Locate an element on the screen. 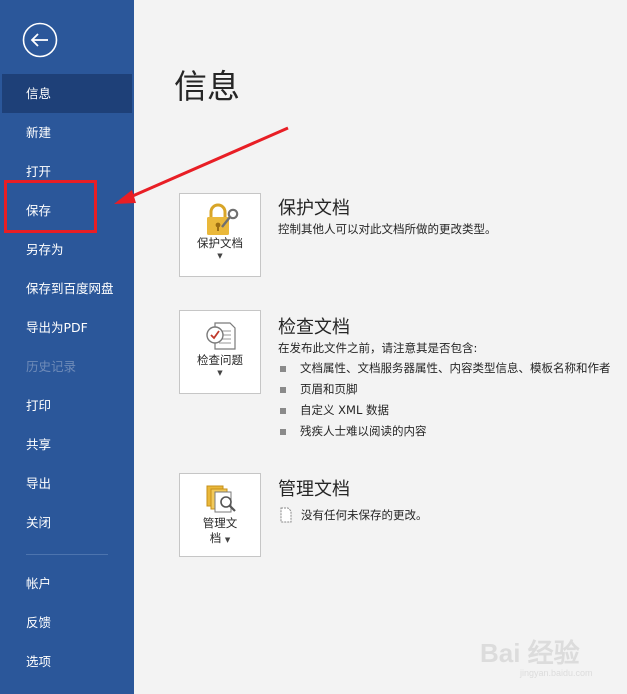  nav-divider is located at coordinates (67, 554).